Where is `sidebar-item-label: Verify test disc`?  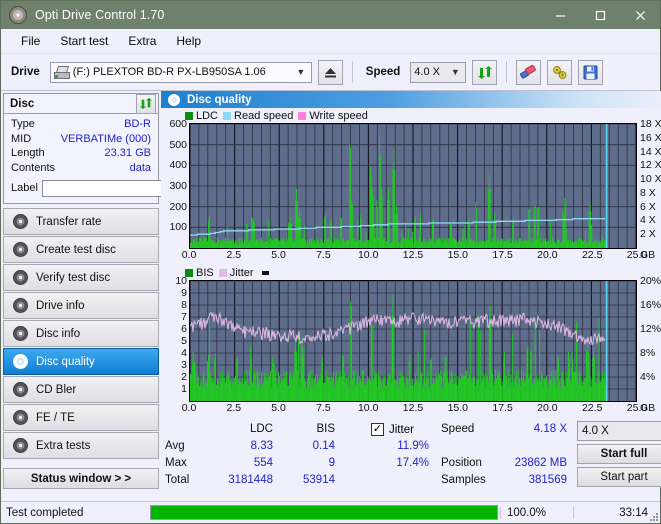
sidebar-item-label: Verify test disc is located at coordinates (73, 277).